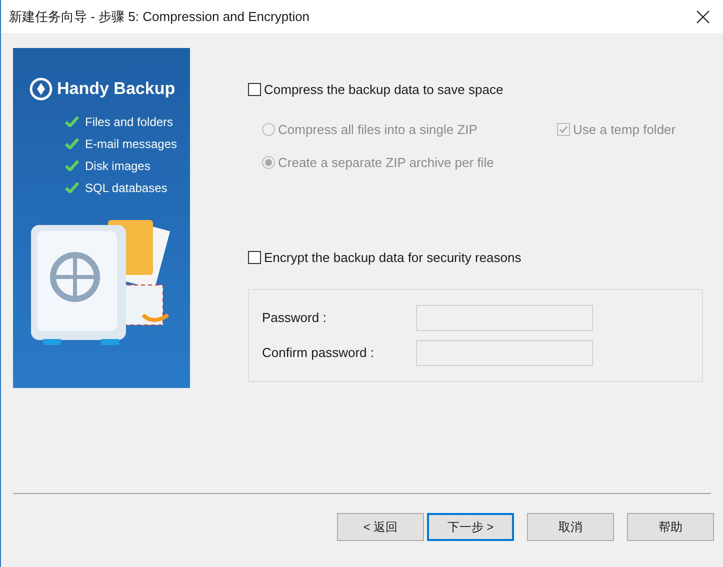 The height and width of the screenshot is (567, 723). What do you see at coordinates (703, 17) in the screenshot?
I see `close-icon` at bounding box center [703, 17].